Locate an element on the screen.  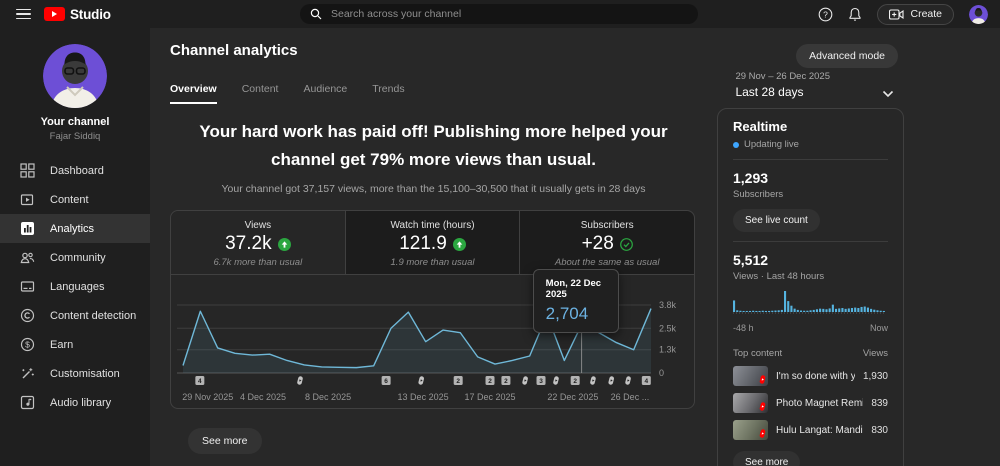
shorts-icon is located at coordinates (762, 433).